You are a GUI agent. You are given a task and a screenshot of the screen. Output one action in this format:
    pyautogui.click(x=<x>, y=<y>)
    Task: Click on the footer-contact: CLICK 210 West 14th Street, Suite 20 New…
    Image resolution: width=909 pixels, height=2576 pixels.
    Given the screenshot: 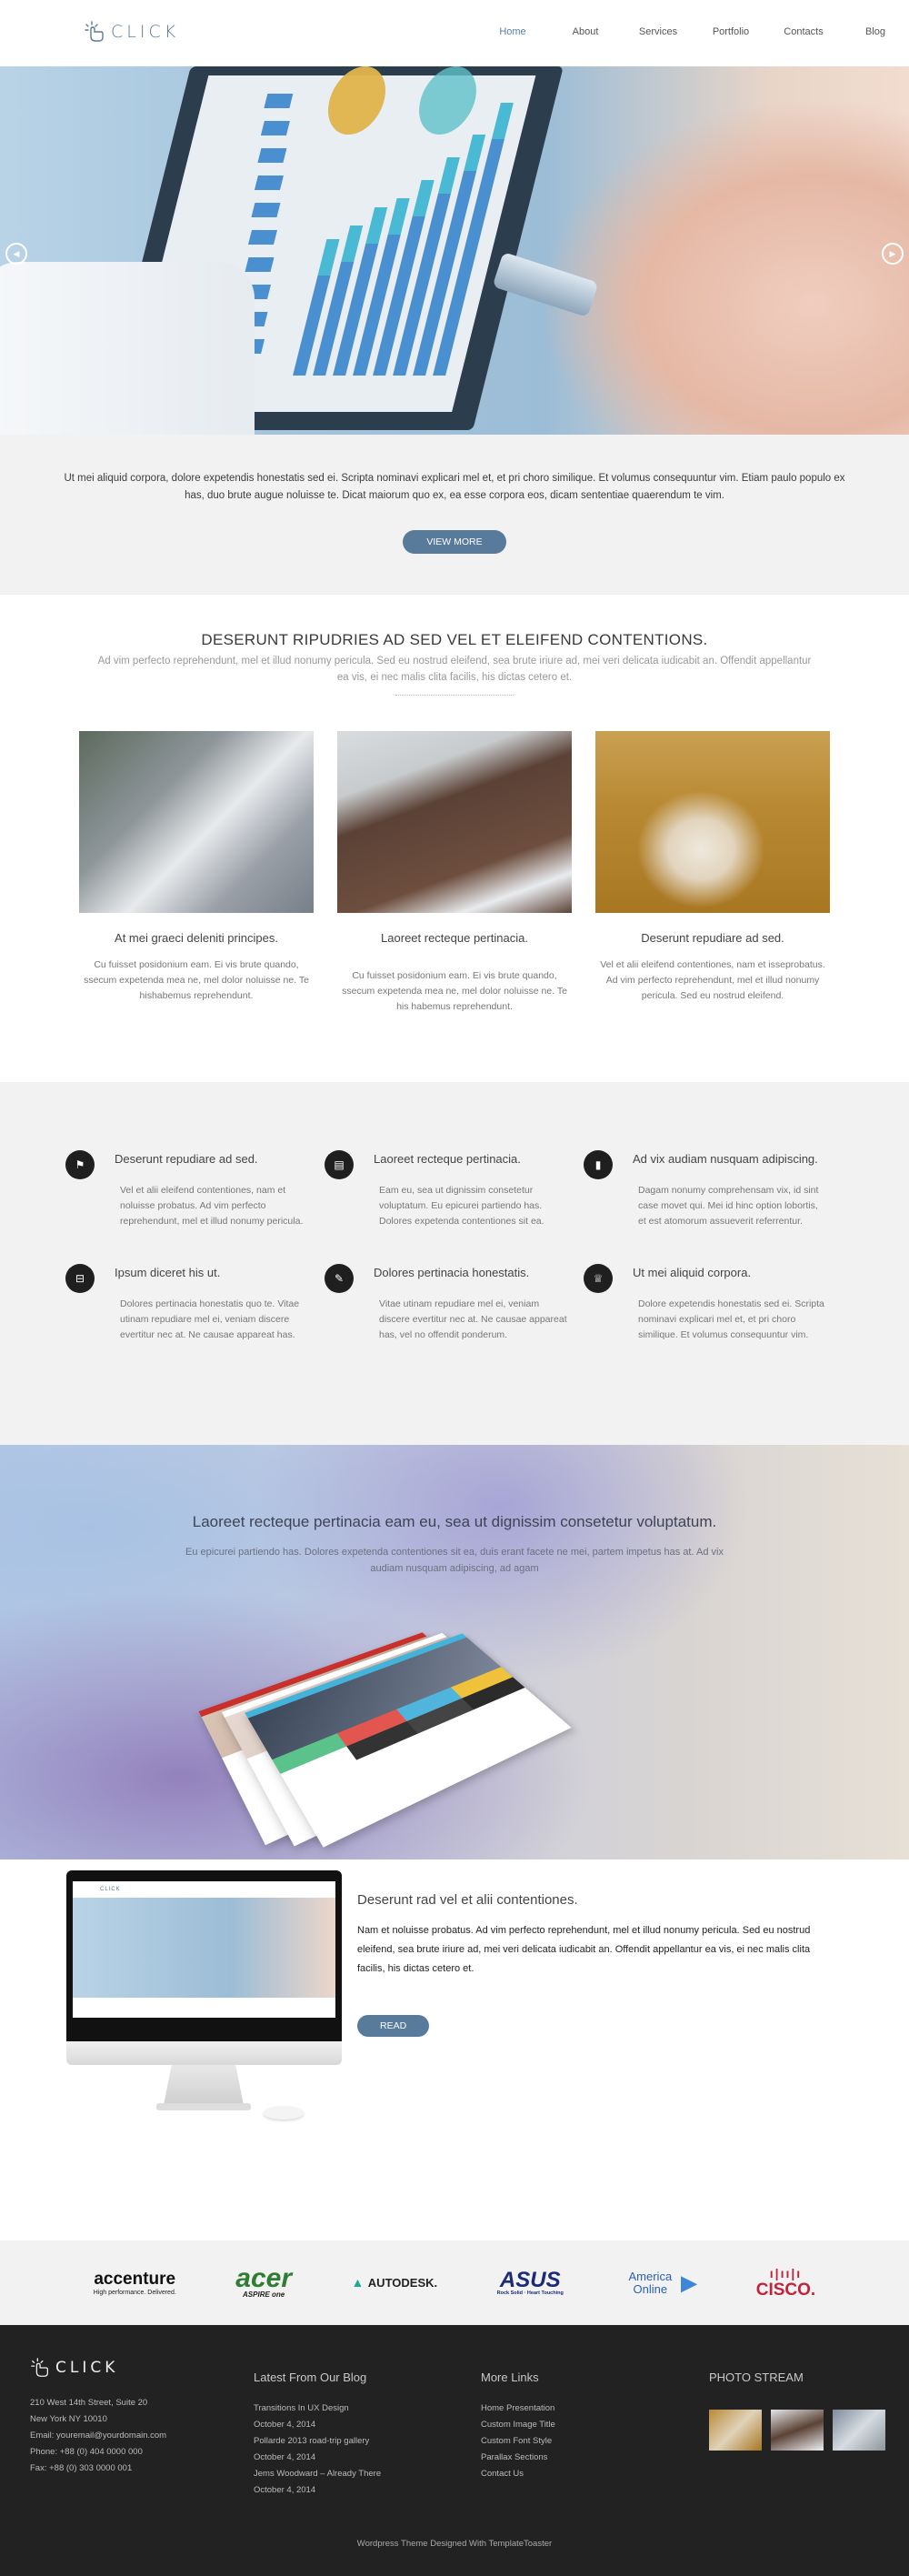 What is the action you would take?
    pyautogui.click(x=98, y=2417)
    